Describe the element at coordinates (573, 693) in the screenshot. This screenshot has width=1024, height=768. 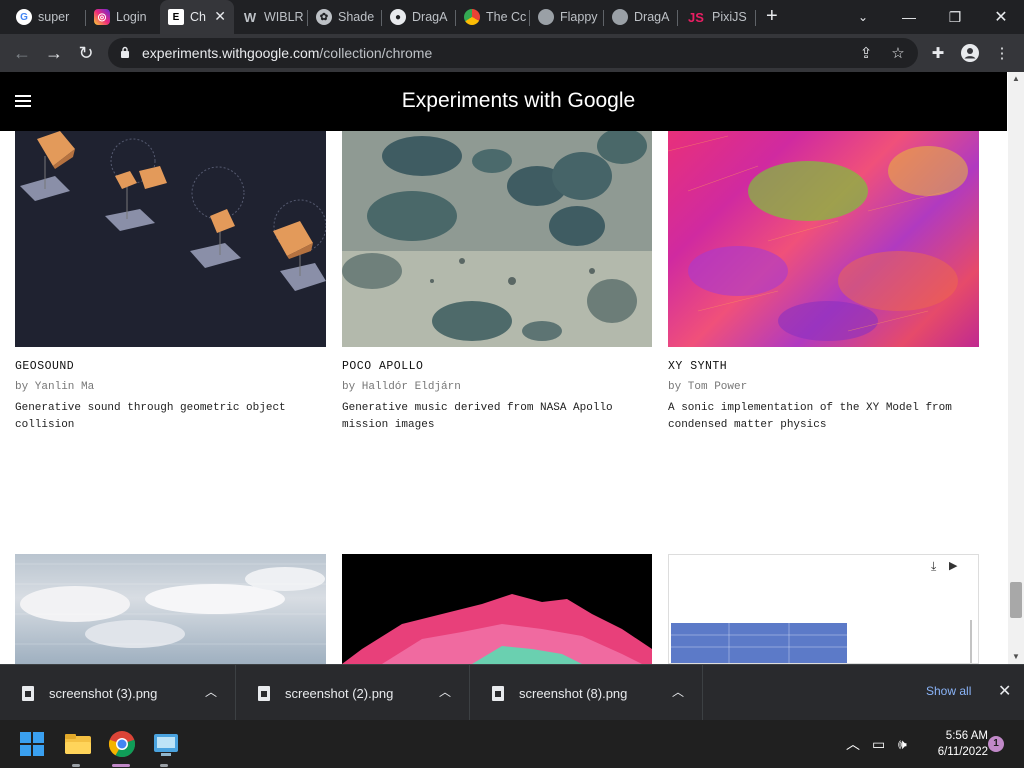
I see `download-filename: screenshot (8).png` at that location.